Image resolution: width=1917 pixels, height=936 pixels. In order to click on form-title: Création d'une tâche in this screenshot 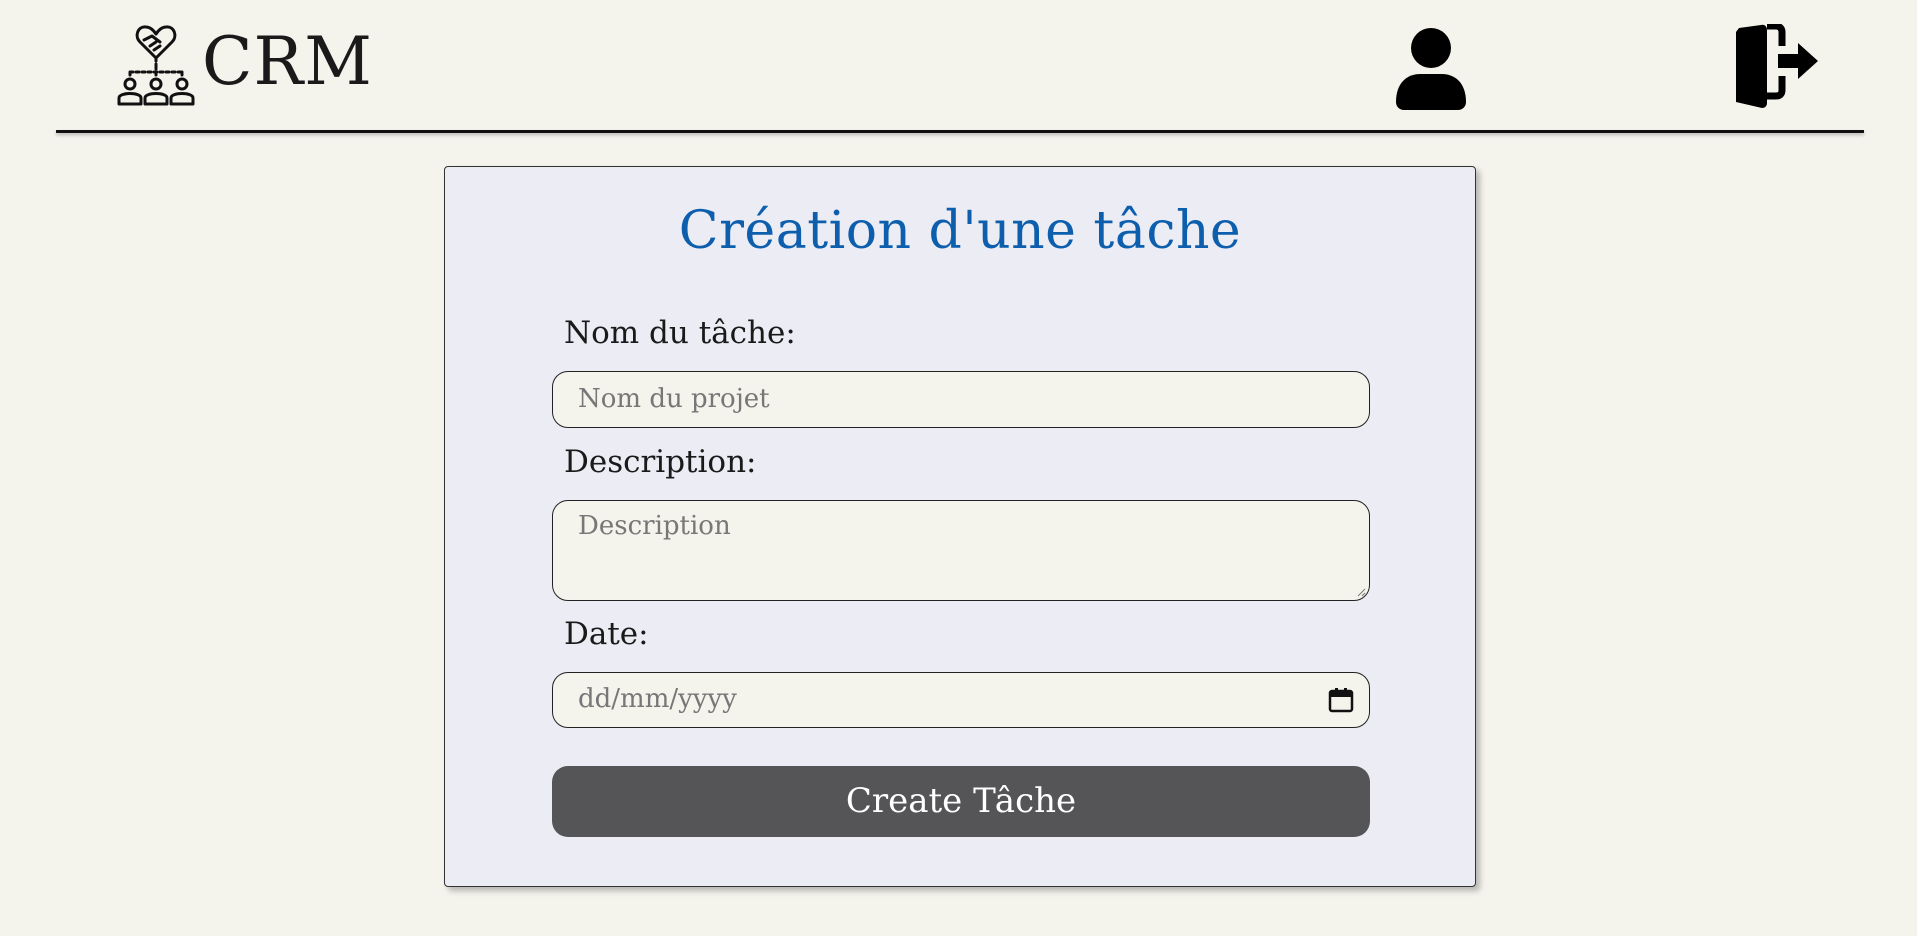, I will do `click(960, 231)`.